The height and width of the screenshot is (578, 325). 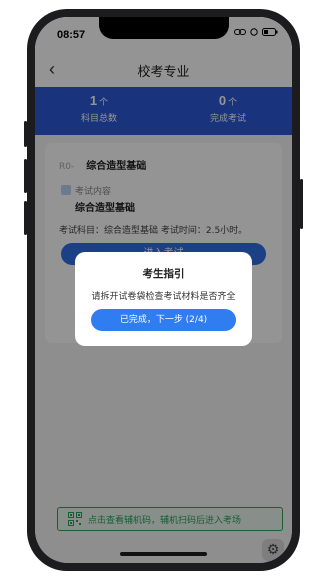 I want to click on home-indicator, so click(x=163, y=554).